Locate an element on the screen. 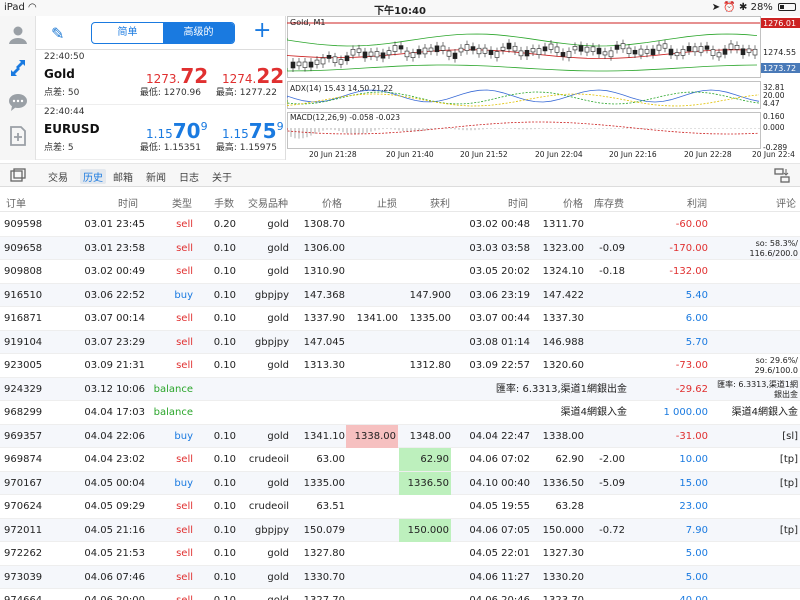 The width and height of the screenshot is (800, 600). layout-icon is located at coordinates (18, 175).